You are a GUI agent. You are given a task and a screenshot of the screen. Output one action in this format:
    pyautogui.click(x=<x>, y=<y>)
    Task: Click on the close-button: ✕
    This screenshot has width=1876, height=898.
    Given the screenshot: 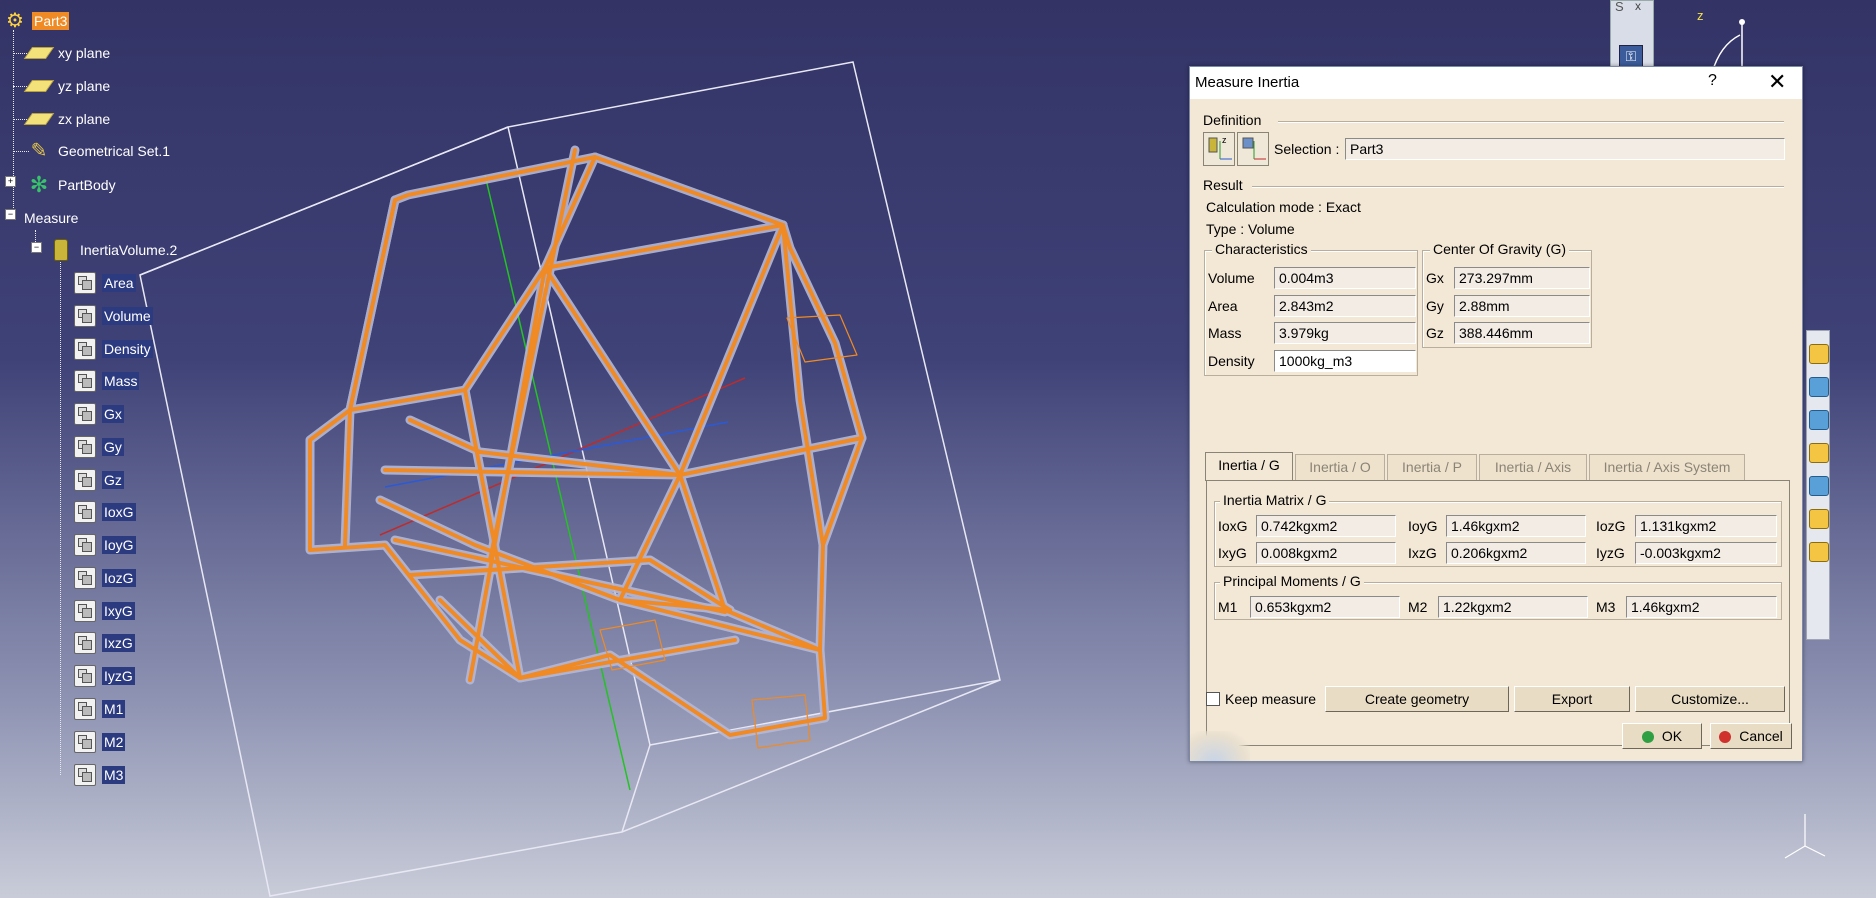 What is the action you would take?
    pyautogui.click(x=1777, y=82)
    